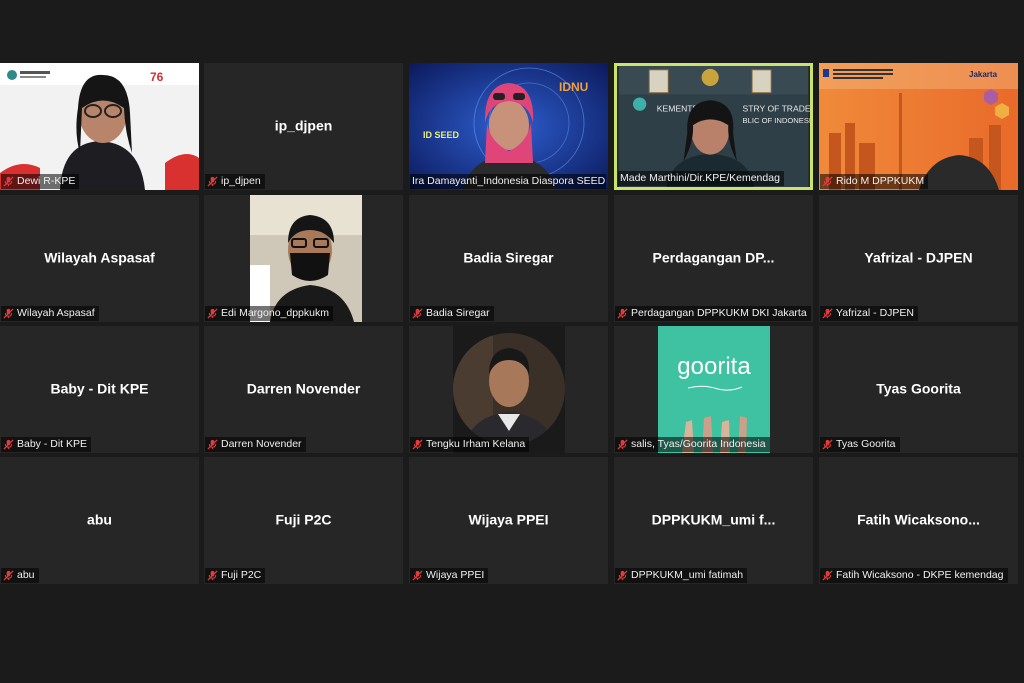 The width and height of the screenshot is (1024, 683). I want to click on participant-display-name: Wijaya PPEI, so click(508, 518).